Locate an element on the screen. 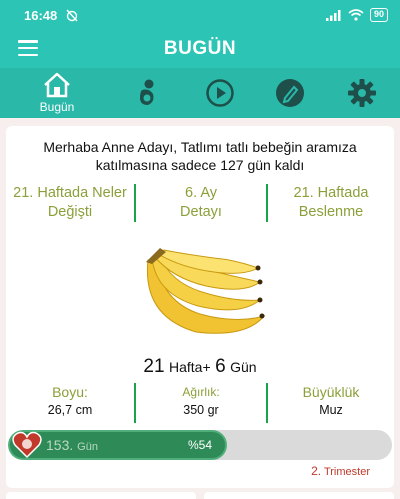  progress-percent: %54 is located at coordinates (200, 445).